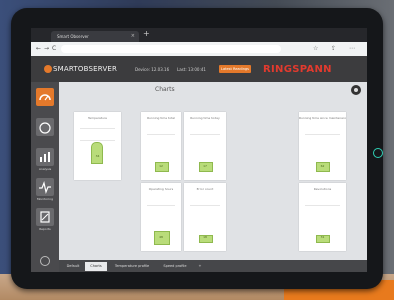  What do you see at coordinates (352, 48) in the screenshot?
I see `menu-icon: ⋯` at bounding box center [352, 48].